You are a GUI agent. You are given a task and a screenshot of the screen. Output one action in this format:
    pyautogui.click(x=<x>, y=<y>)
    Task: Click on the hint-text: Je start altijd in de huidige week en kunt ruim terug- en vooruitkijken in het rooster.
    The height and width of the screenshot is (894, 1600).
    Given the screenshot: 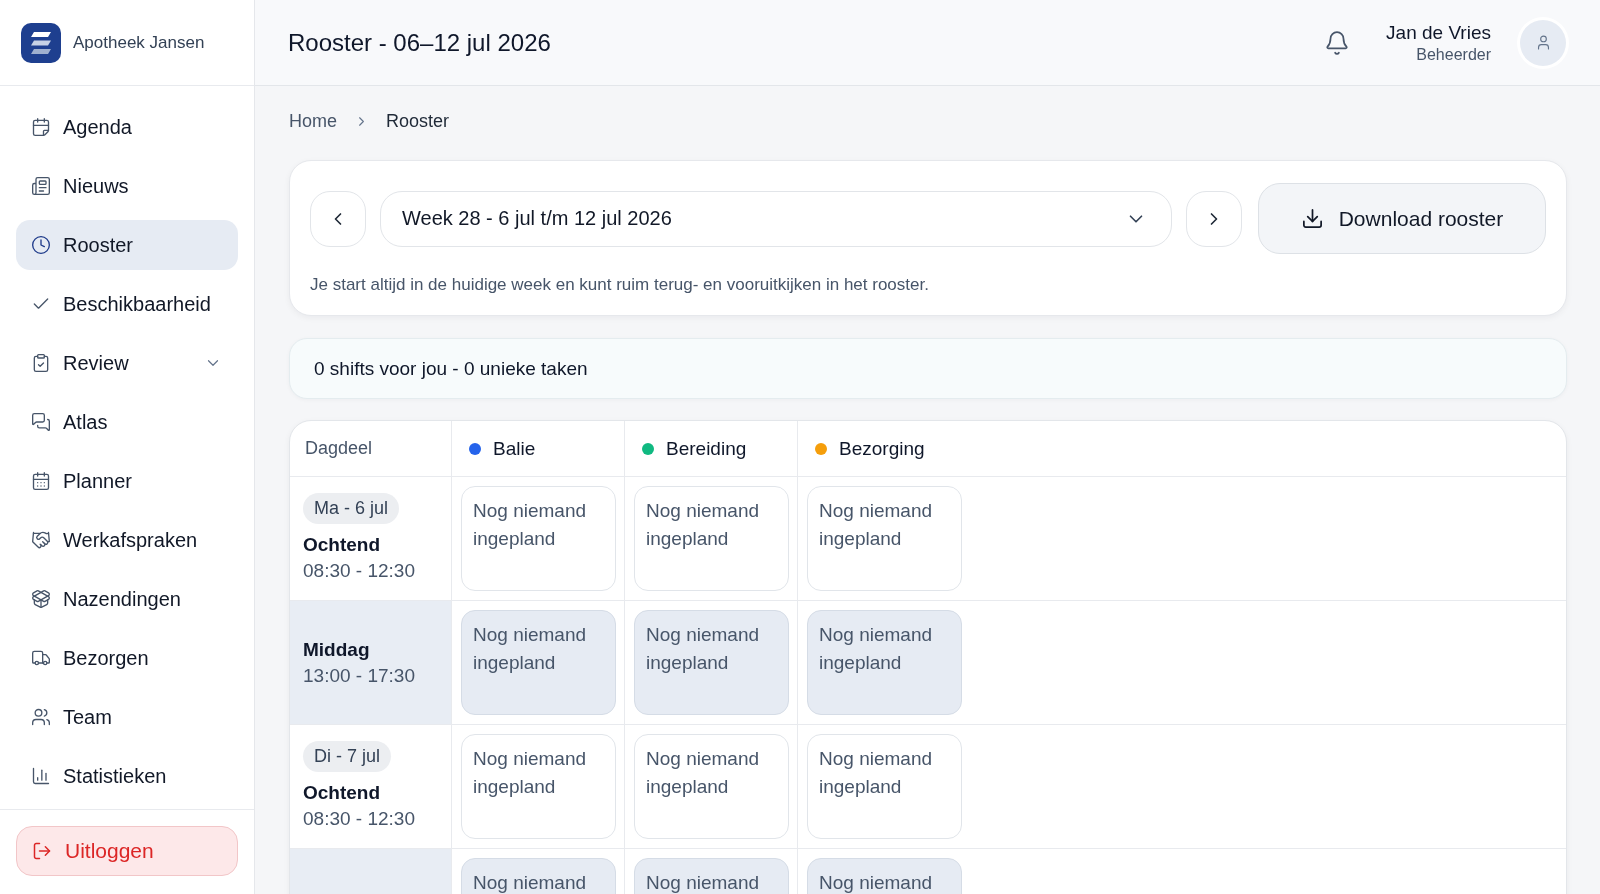 What is the action you would take?
    pyautogui.click(x=620, y=285)
    